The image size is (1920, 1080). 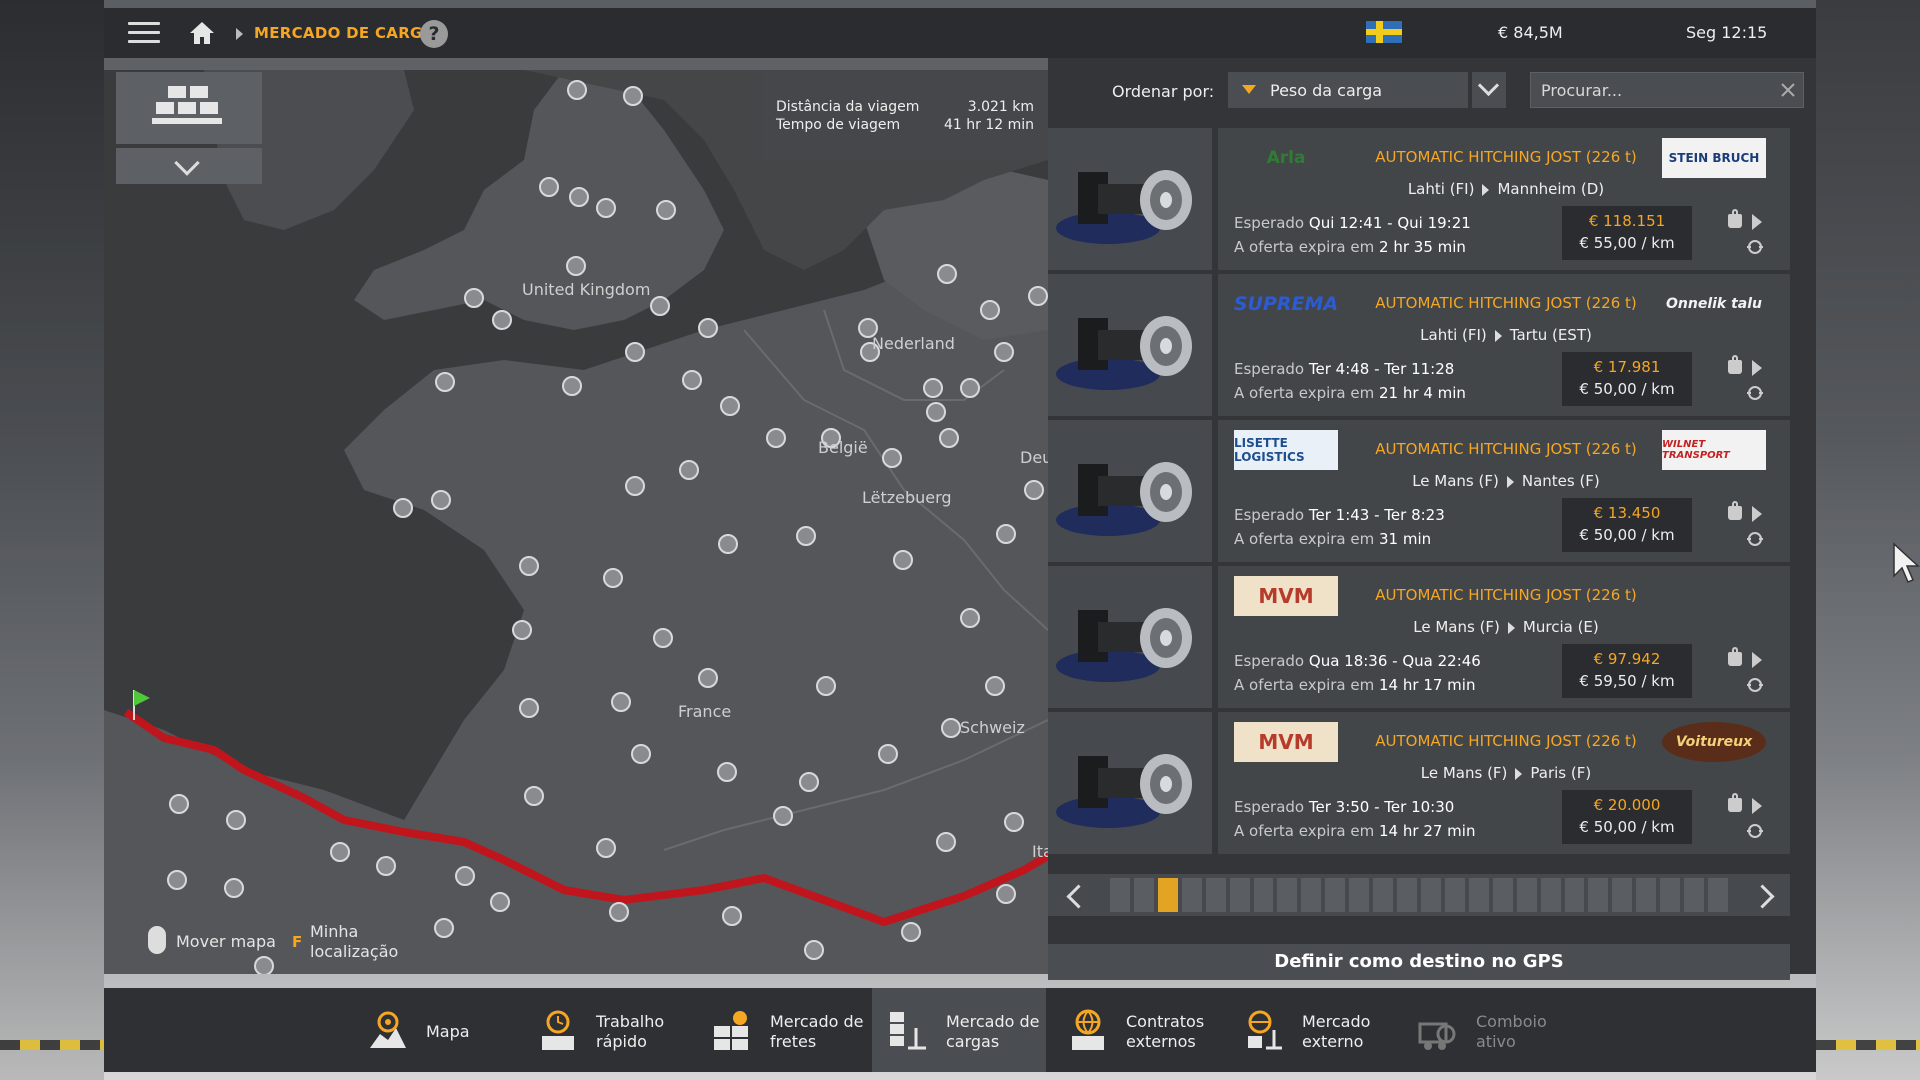 I want to click on payment-box: € 118.151 € 55,00 / km, so click(x=1627, y=233).